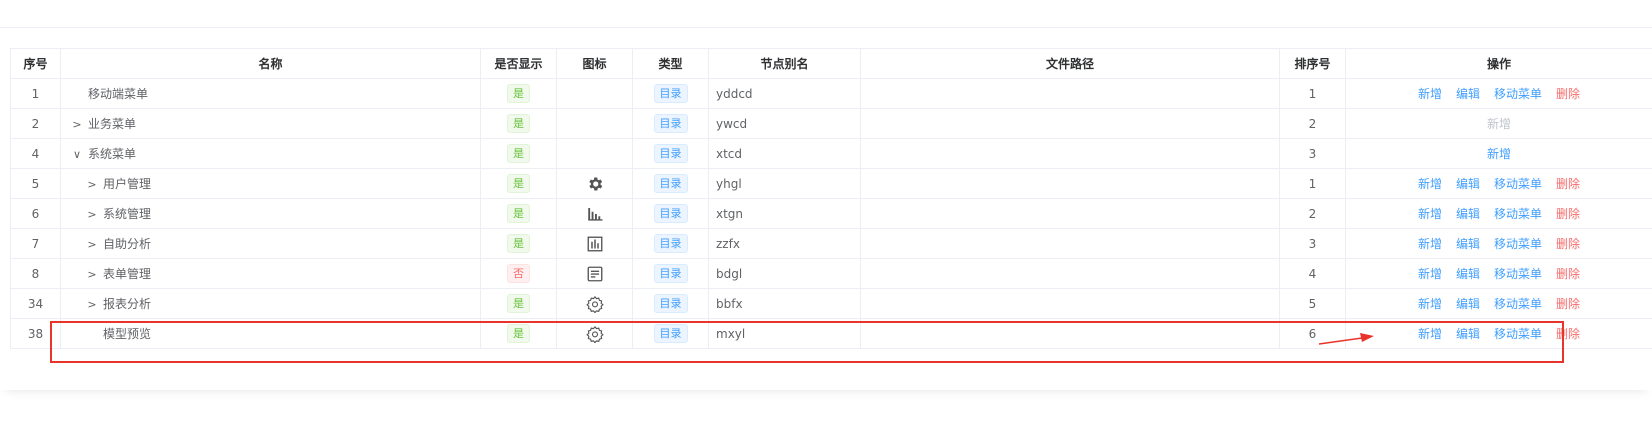 The height and width of the screenshot is (425, 1652). I want to click on cell-alias: bdgl, so click(784, 273).